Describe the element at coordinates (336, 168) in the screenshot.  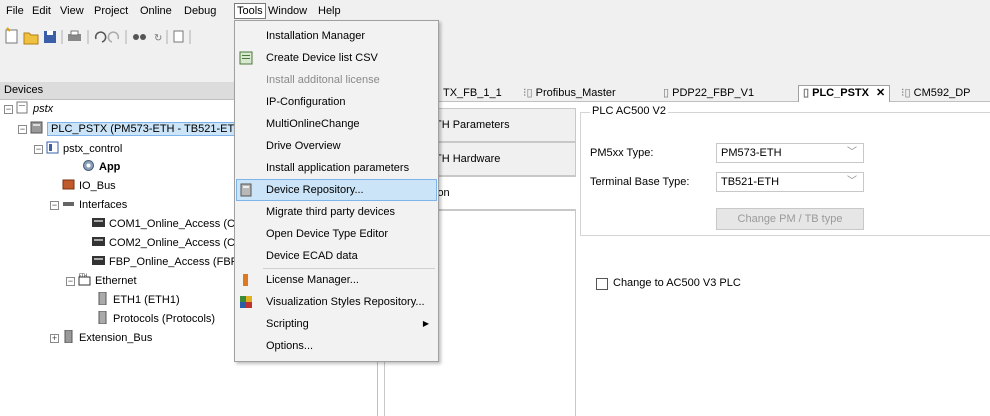
I see `menu-item-install-app-params: Install application parameters` at that location.